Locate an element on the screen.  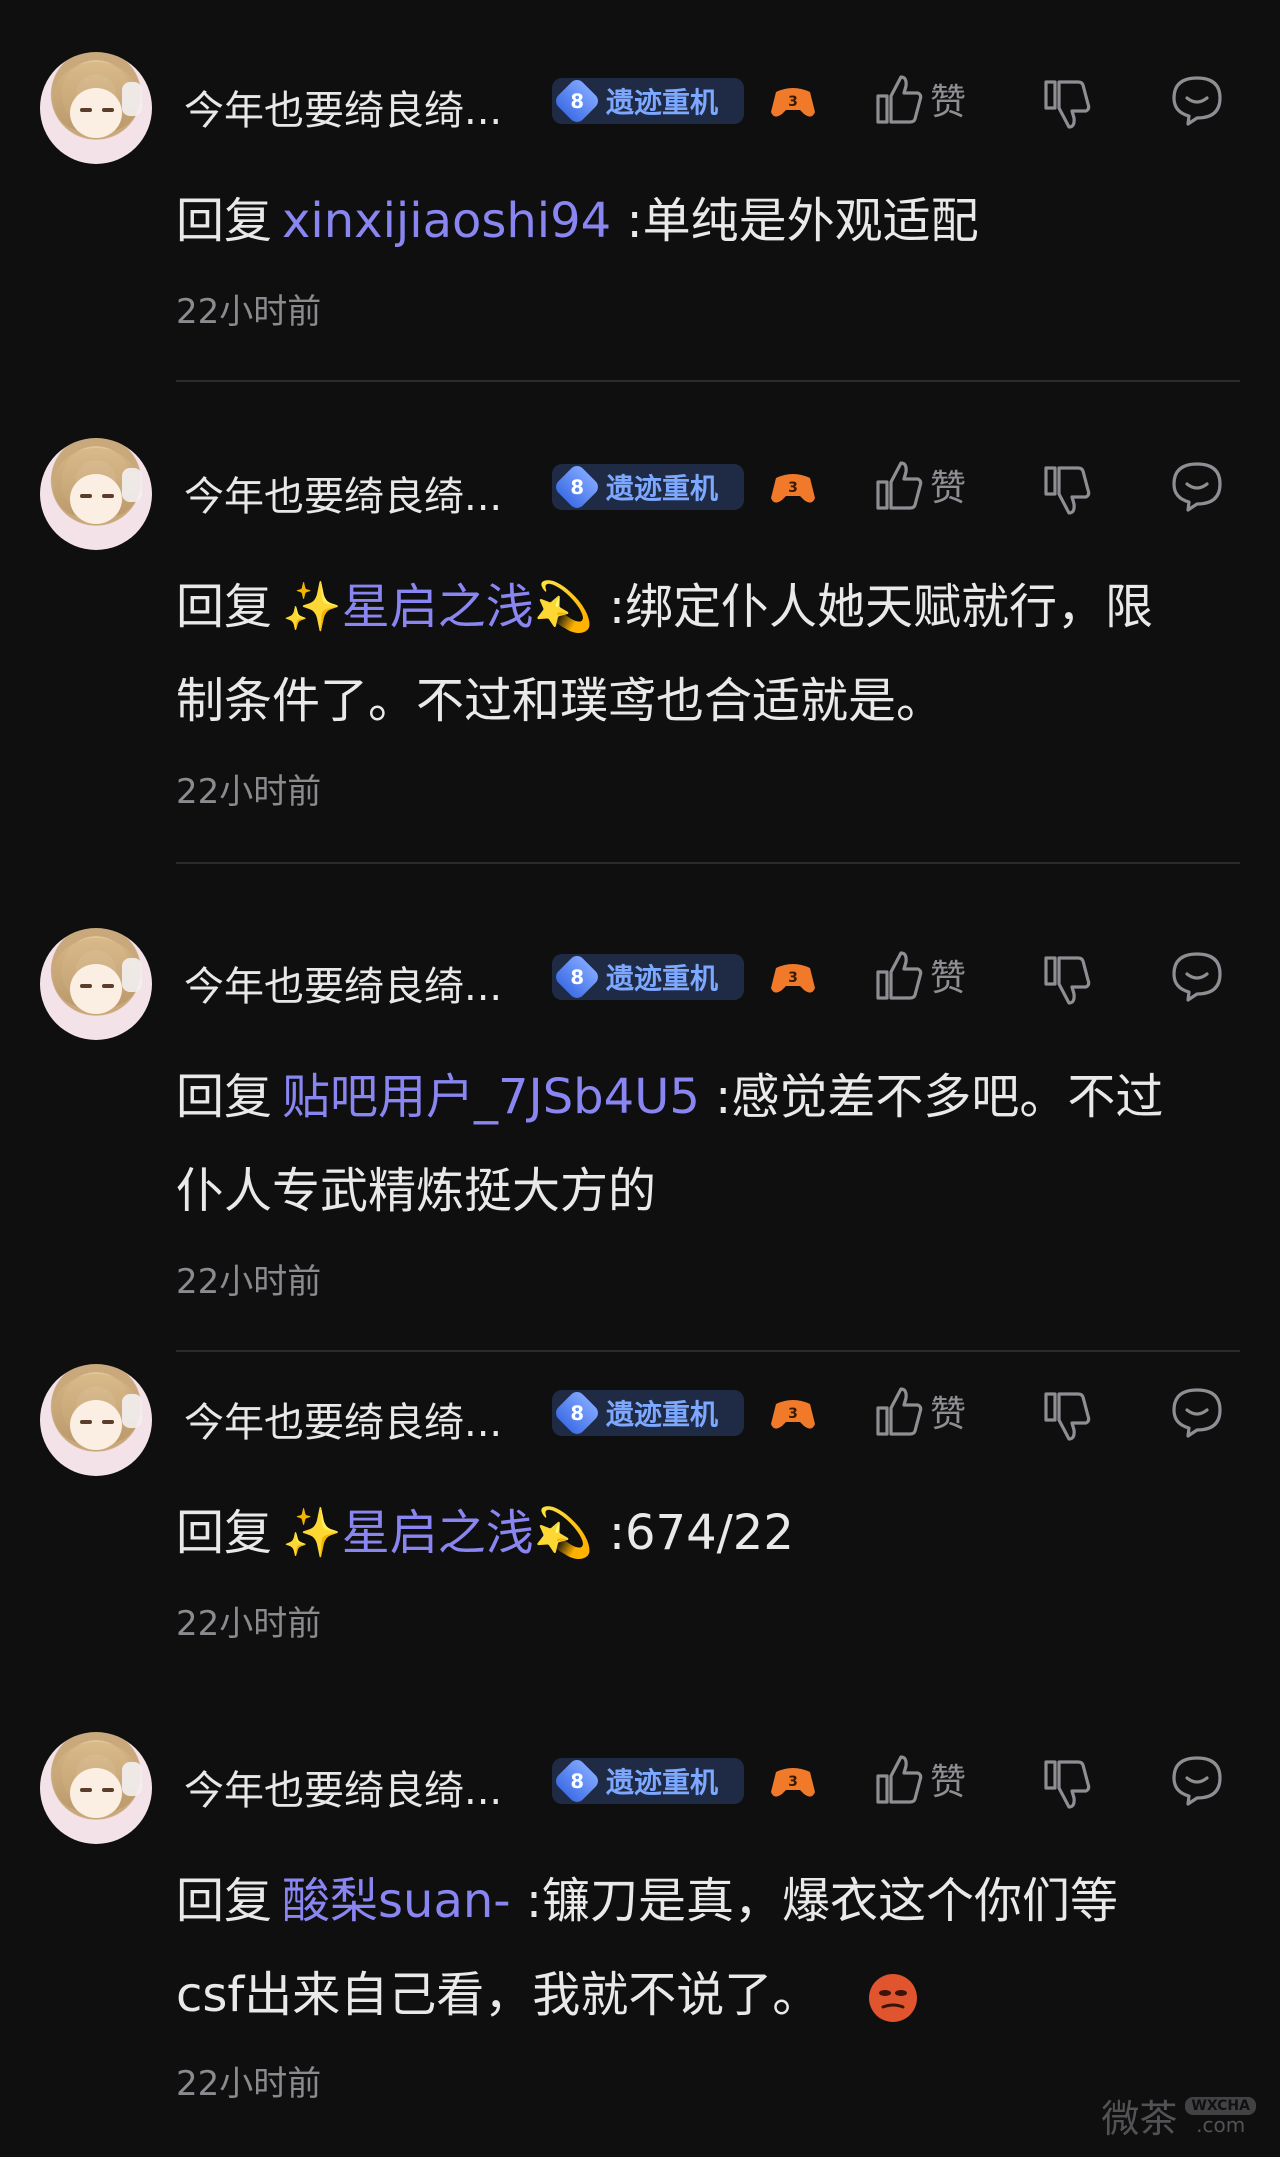
reply-content: 回复 ✨星启之浅💫 :674/22 is located at coordinates (485, 1533).